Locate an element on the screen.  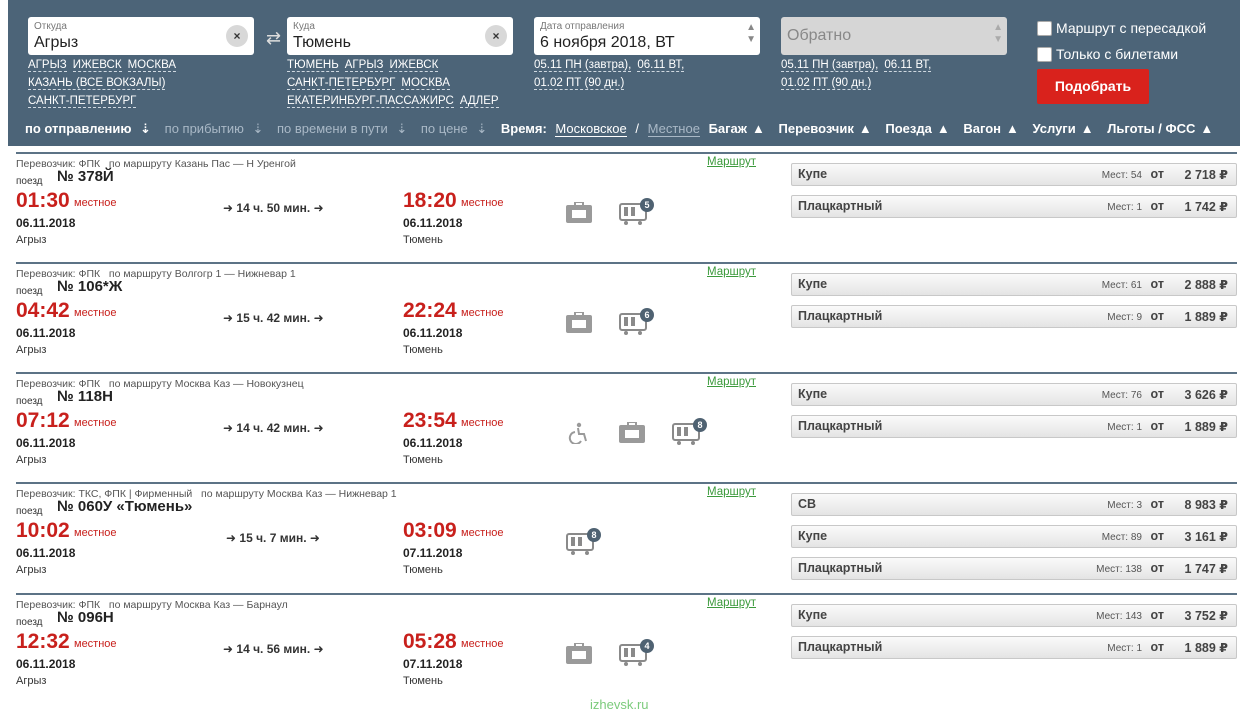
train-number: № 118Н is located at coordinates (85, 396).